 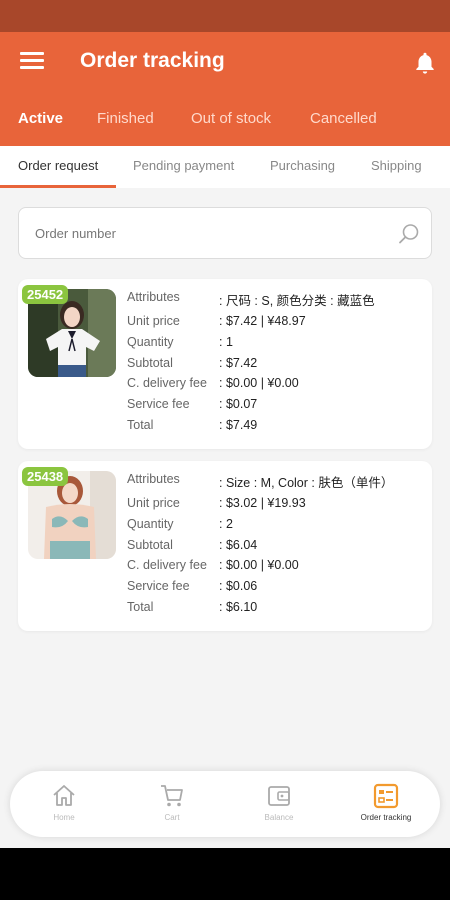 What do you see at coordinates (302, 165) in the screenshot?
I see `subtab-purchasing: Purchasing` at bounding box center [302, 165].